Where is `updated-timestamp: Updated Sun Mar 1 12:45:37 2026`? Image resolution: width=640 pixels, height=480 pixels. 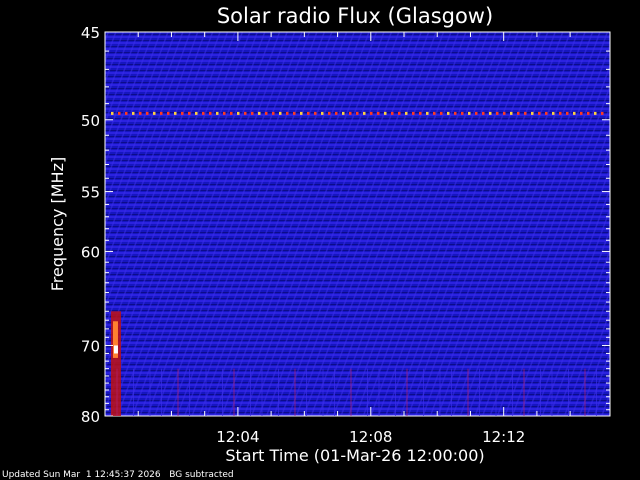 updated-timestamp: Updated Sun Mar 1 12:45:37 2026 is located at coordinates (81, 475).